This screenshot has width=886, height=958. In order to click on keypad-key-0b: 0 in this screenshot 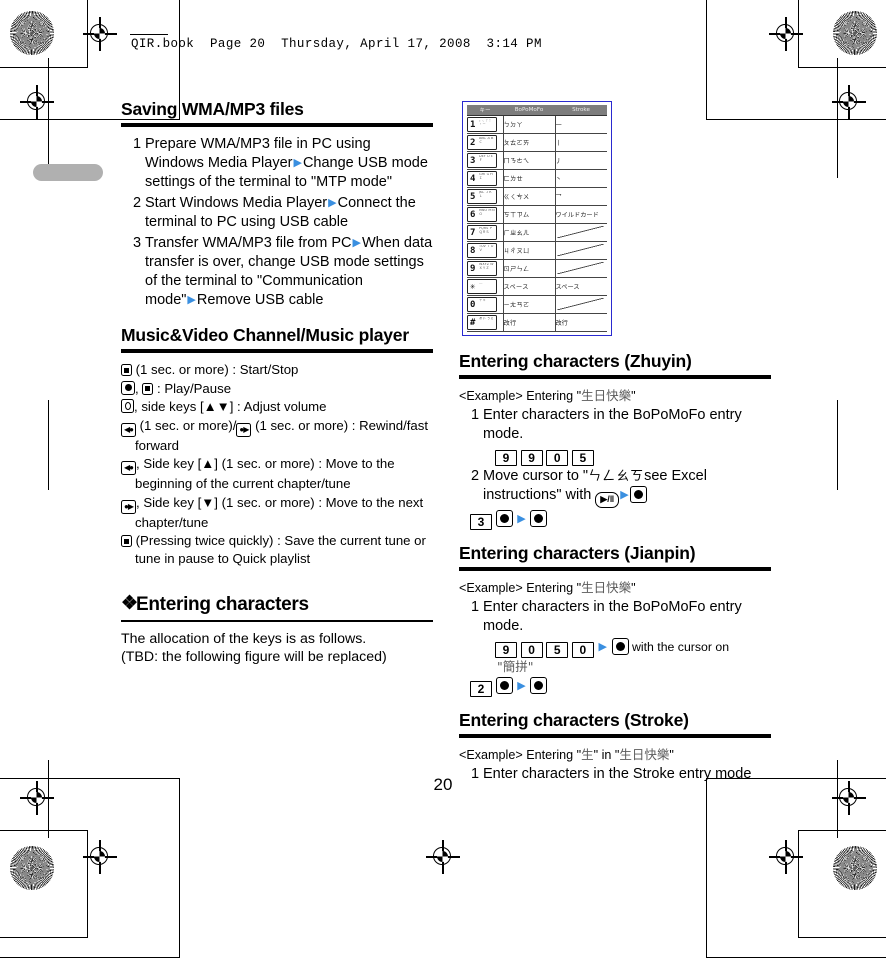, I will do `click(582, 650)`.